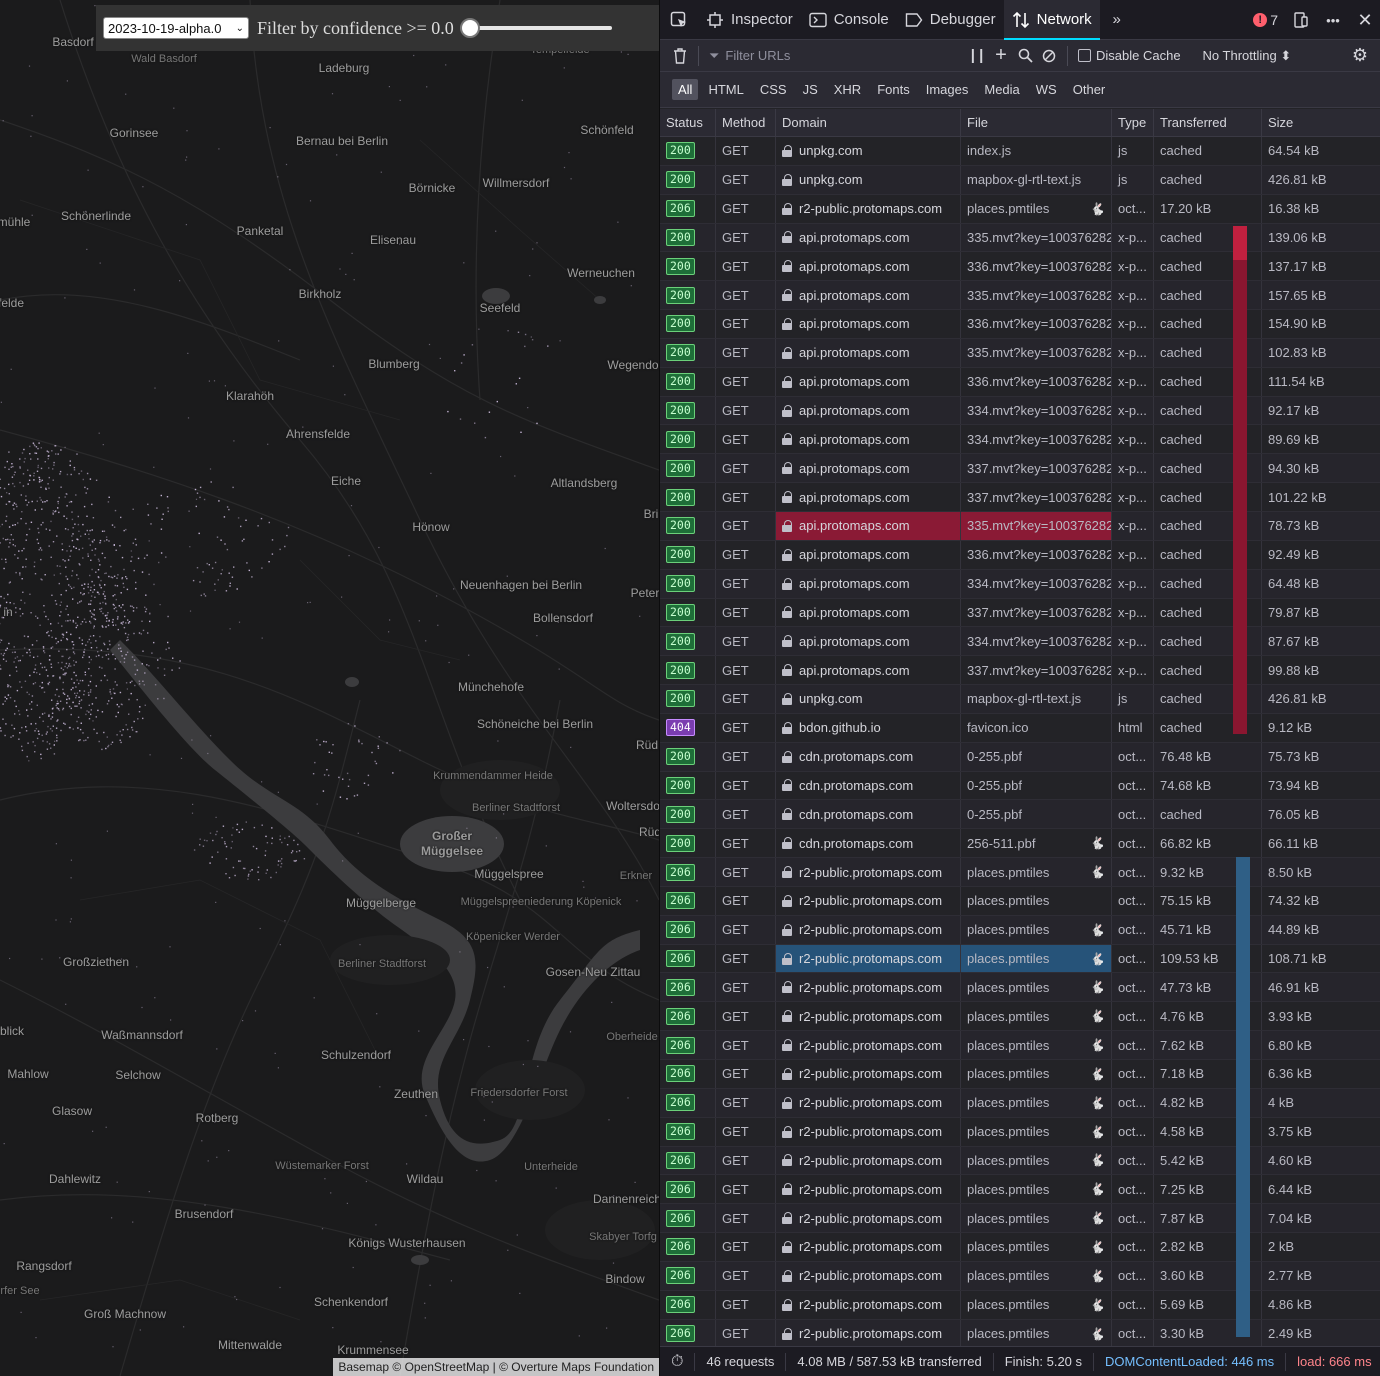 The image size is (1380, 1376). Describe the element at coordinates (1247, 56) in the screenshot. I see `throttling-select: No Throttling ⬍` at that location.